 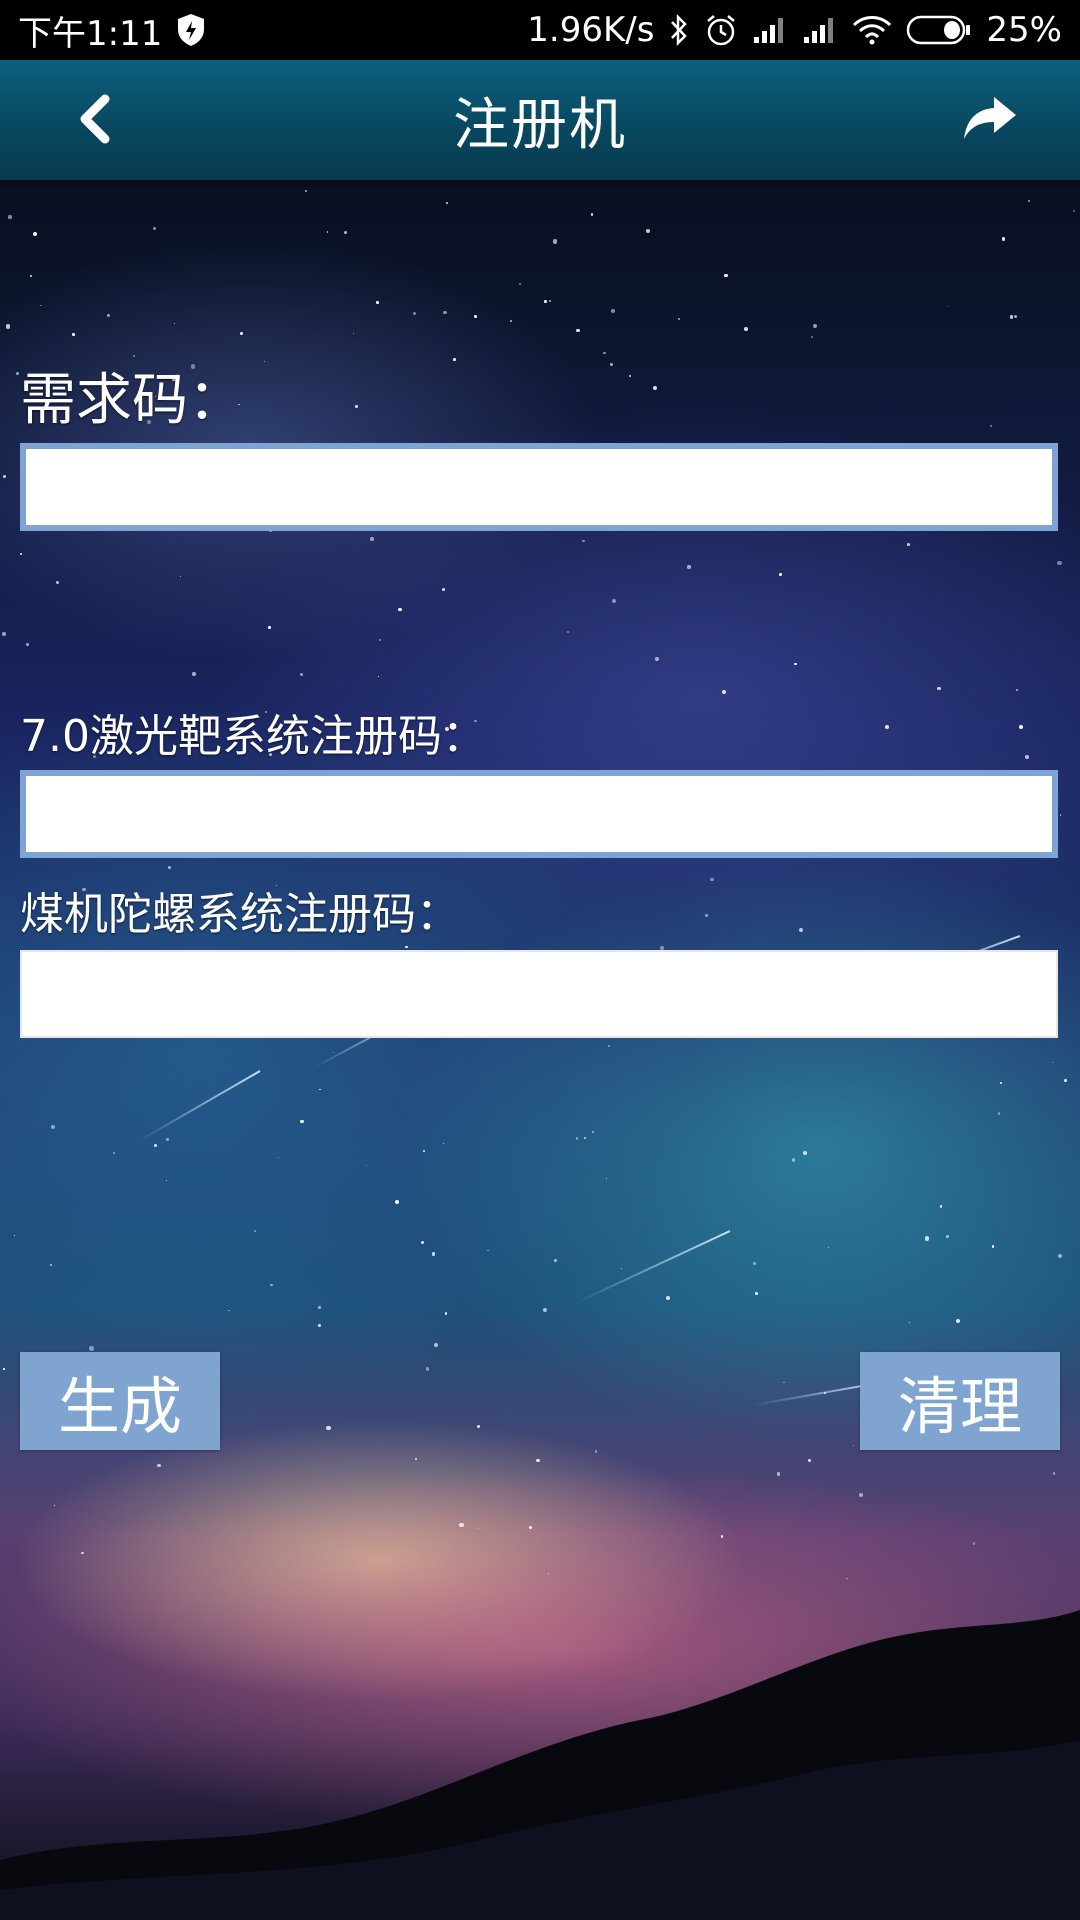 I want to click on bluetooth-icon, so click(x=679, y=30).